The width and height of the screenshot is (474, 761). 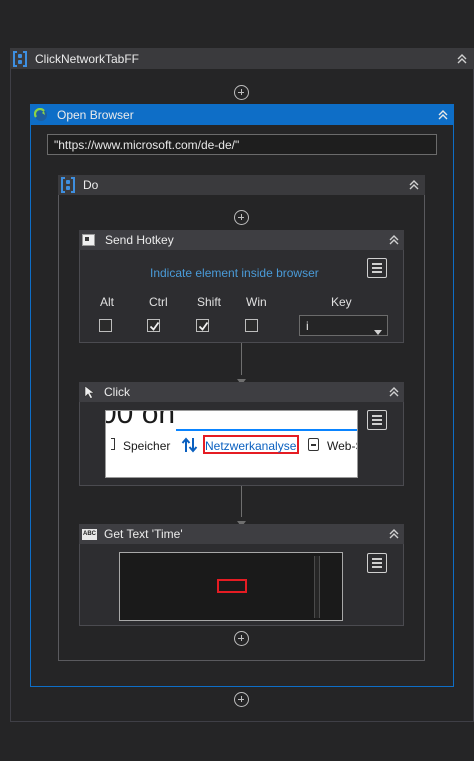 I want to click on click-header: Click, so click(x=241, y=392).